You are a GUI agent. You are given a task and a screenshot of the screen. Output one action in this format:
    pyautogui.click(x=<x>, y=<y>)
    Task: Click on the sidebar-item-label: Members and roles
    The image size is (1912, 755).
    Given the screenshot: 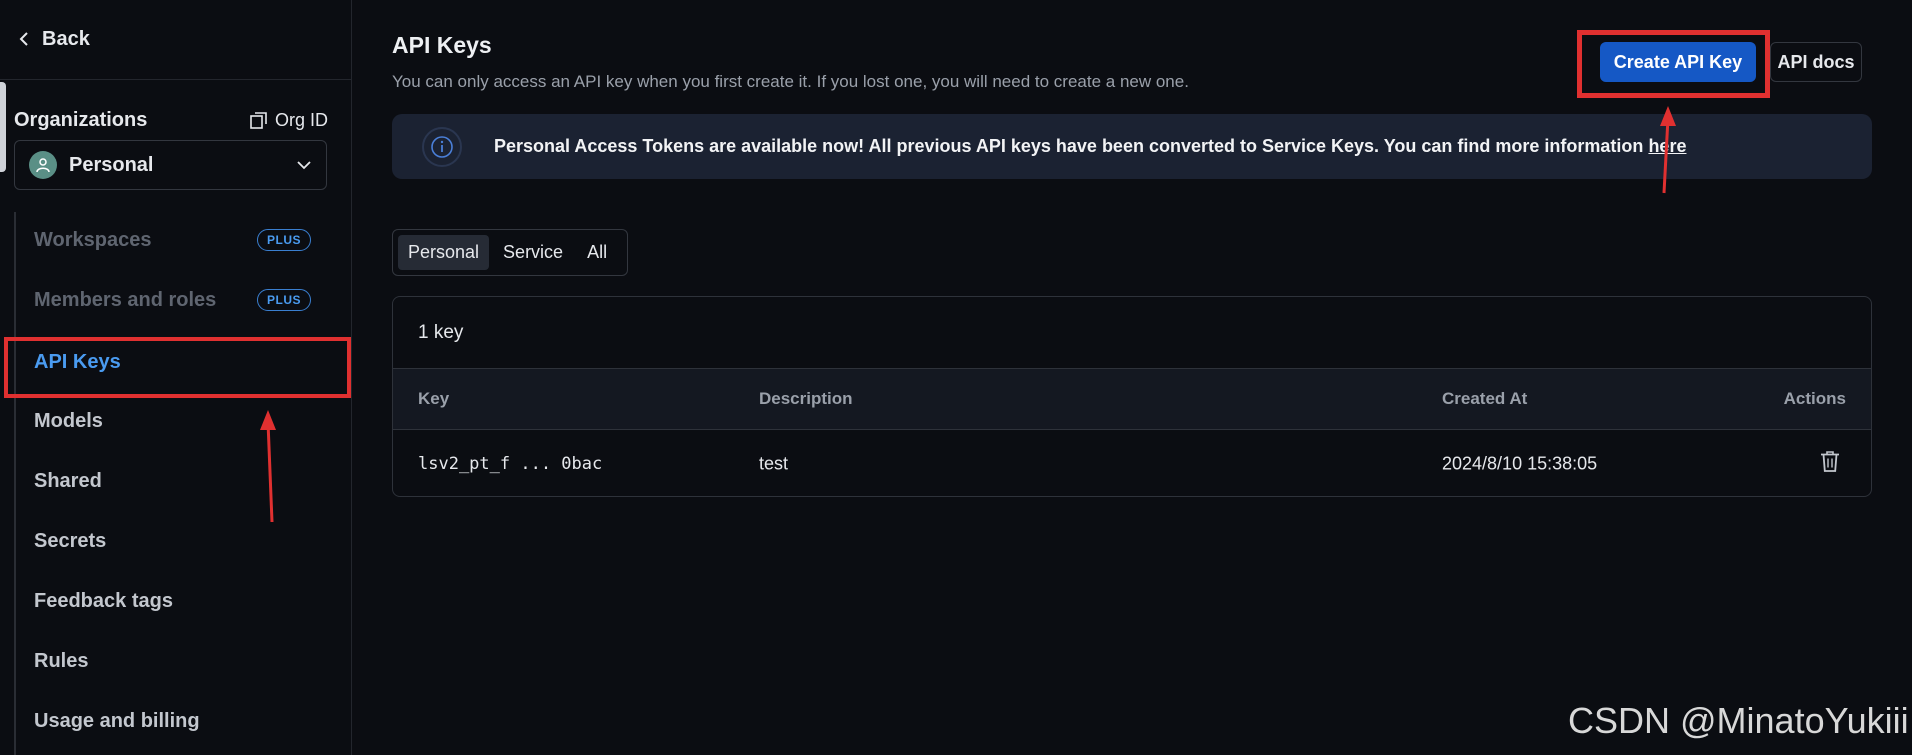 What is the action you would take?
    pyautogui.click(x=125, y=299)
    